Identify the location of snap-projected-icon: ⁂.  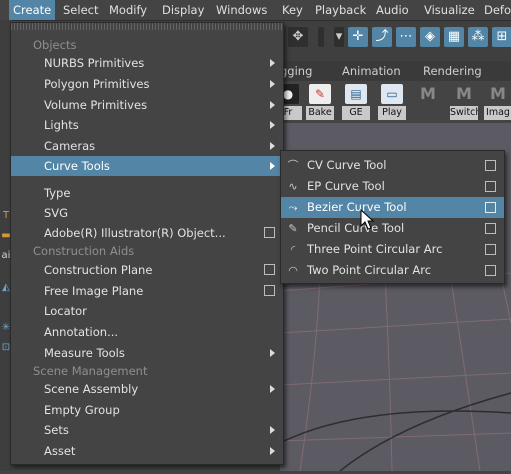
(478, 37).